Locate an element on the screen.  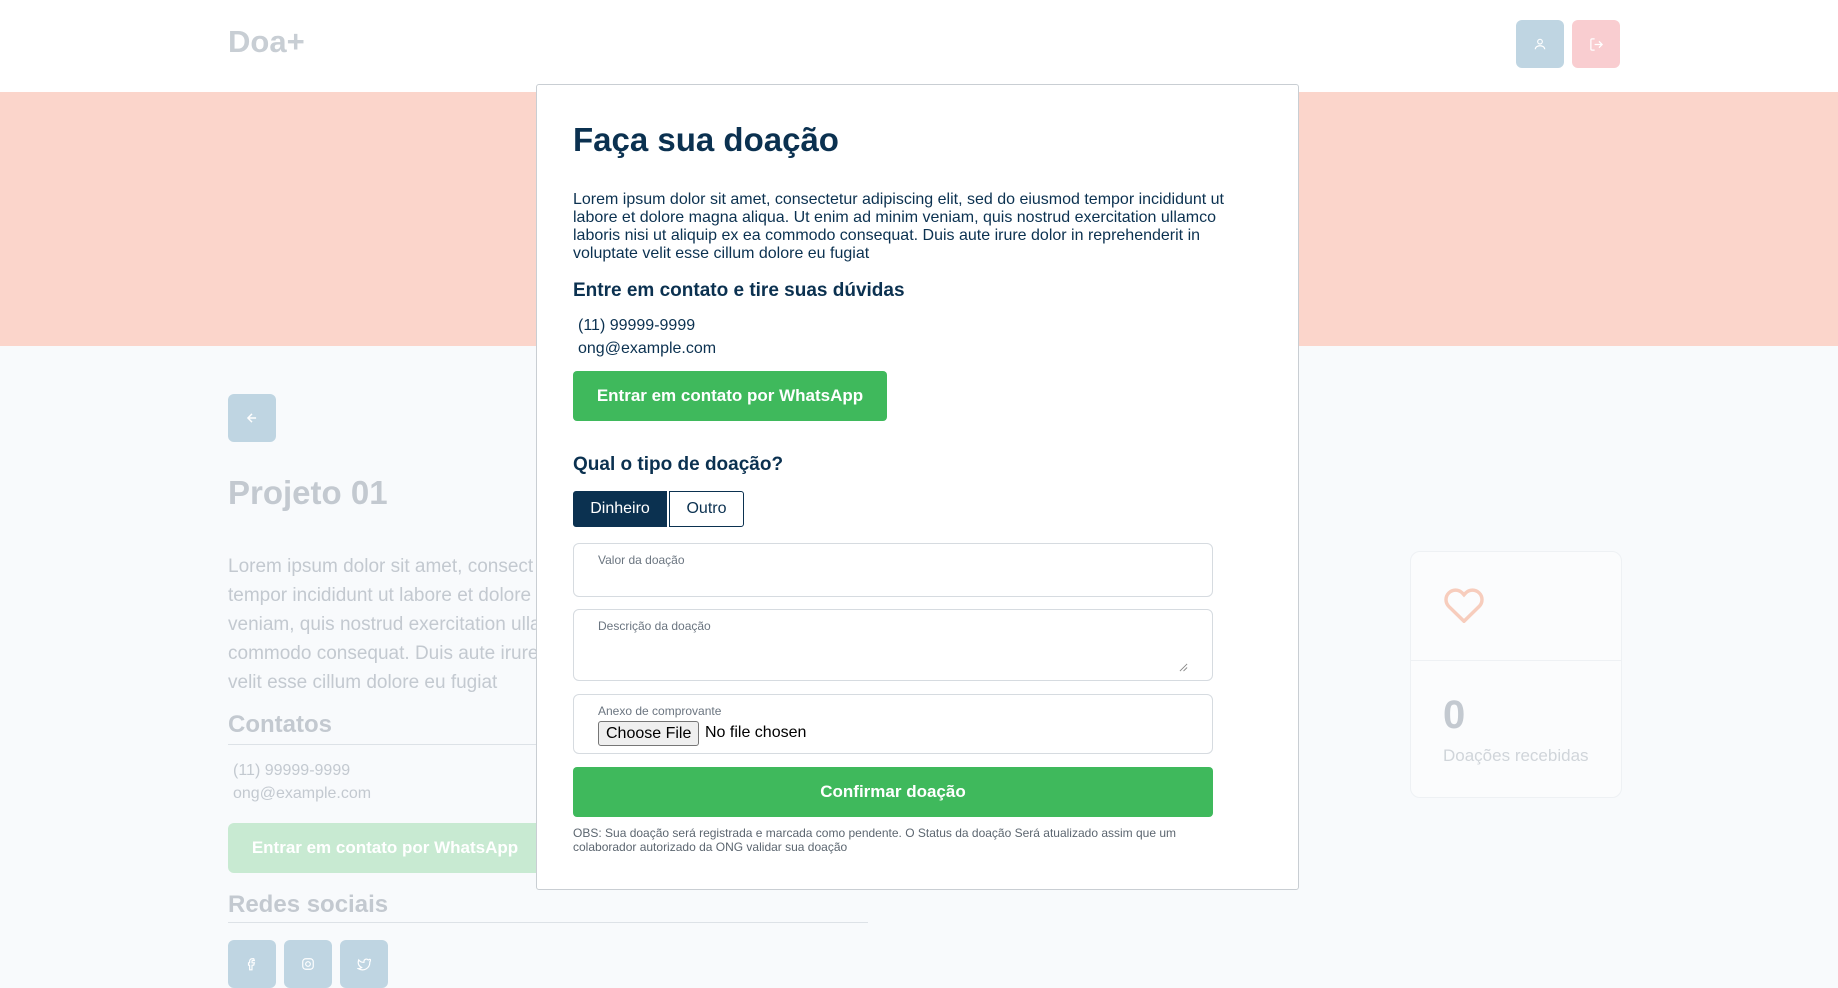
whatsapp-button: Entrar em contato por WhatsApp is located at coordinates (730, 396).